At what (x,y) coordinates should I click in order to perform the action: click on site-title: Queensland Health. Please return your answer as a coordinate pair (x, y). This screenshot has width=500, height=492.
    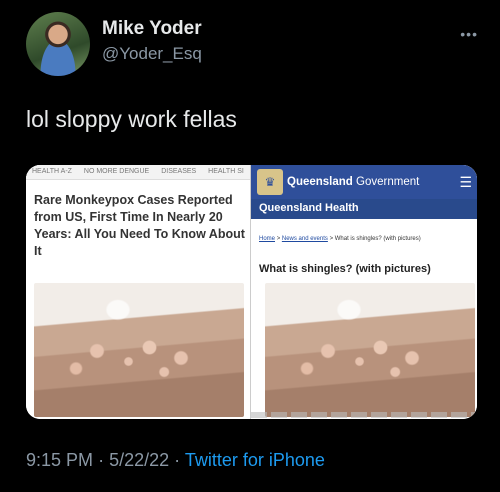
    Looking at the image, I should click on (309, 208).